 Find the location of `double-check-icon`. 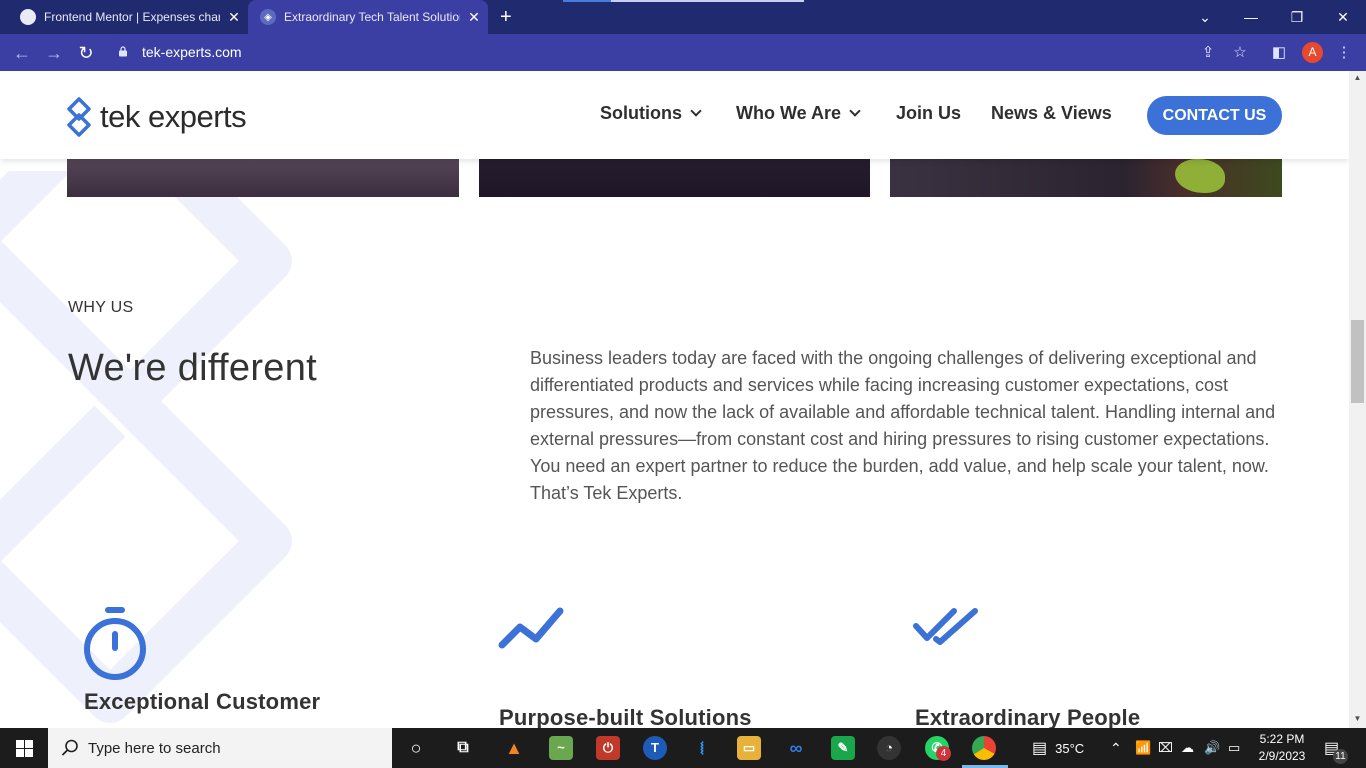

double-check-icon is located at coordinates (945, 626).